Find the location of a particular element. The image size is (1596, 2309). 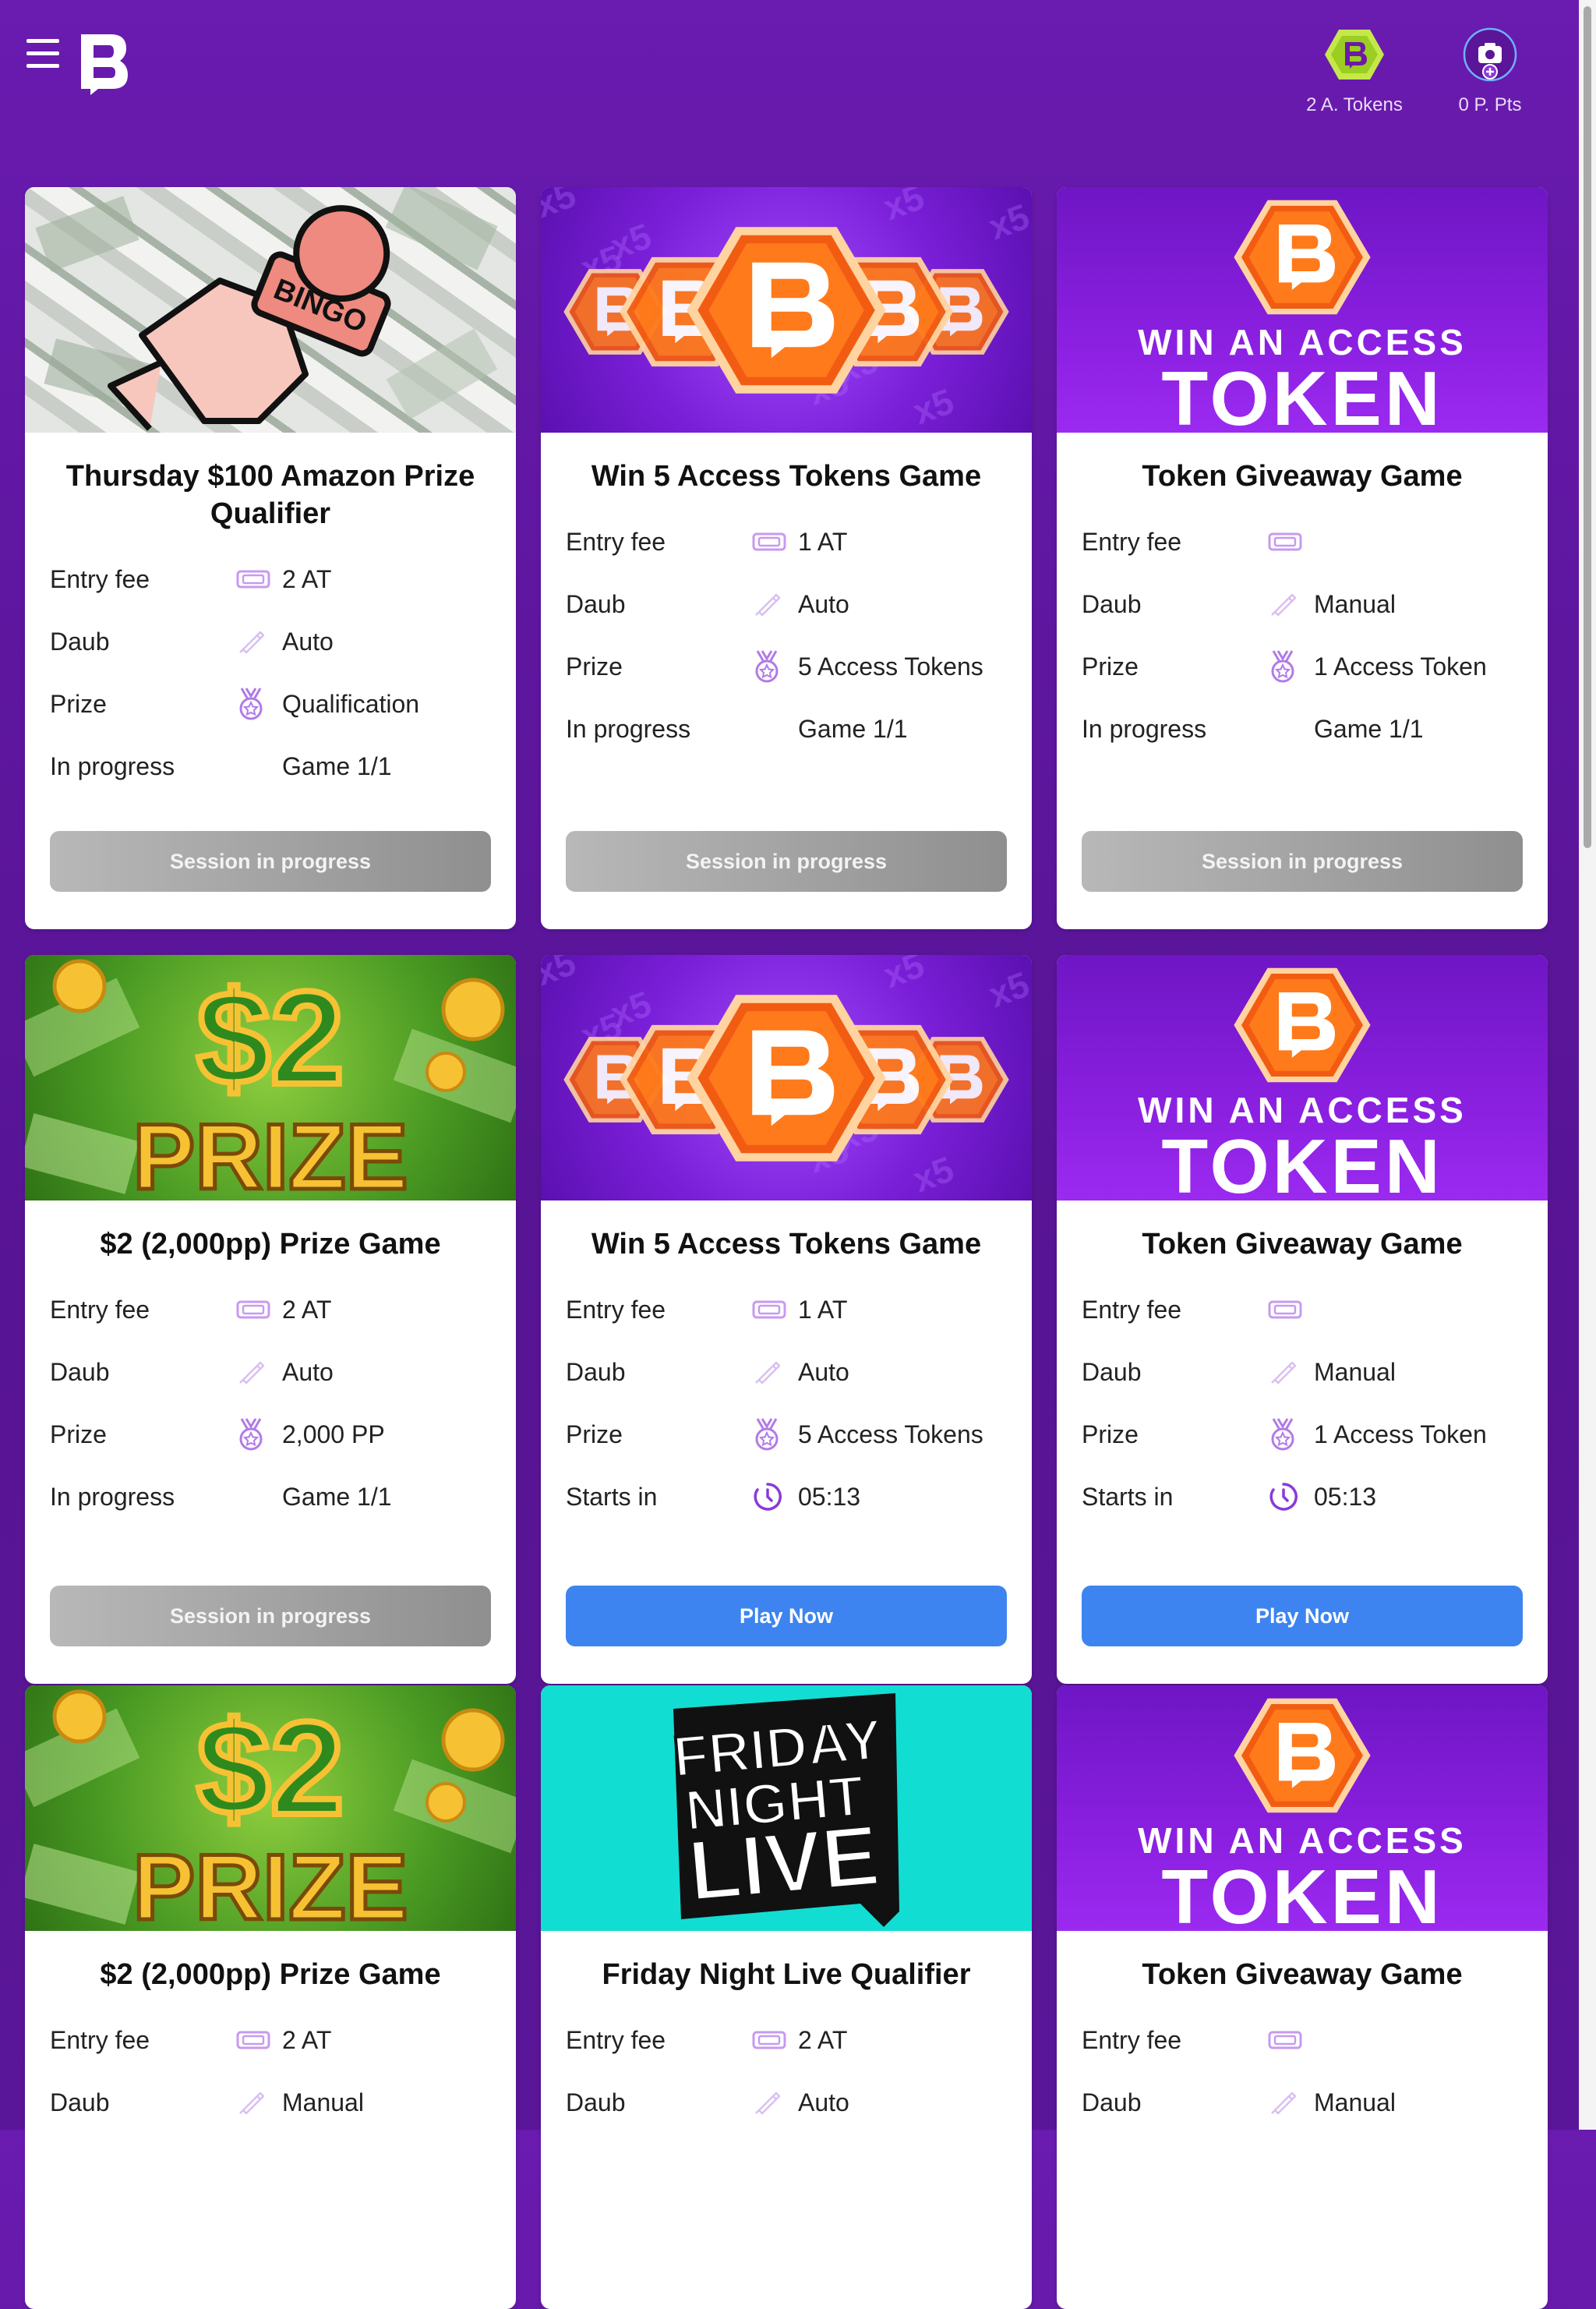

top-bar: 2 A. Tokens 0 P. Pts is located at coordinates (798, 78).